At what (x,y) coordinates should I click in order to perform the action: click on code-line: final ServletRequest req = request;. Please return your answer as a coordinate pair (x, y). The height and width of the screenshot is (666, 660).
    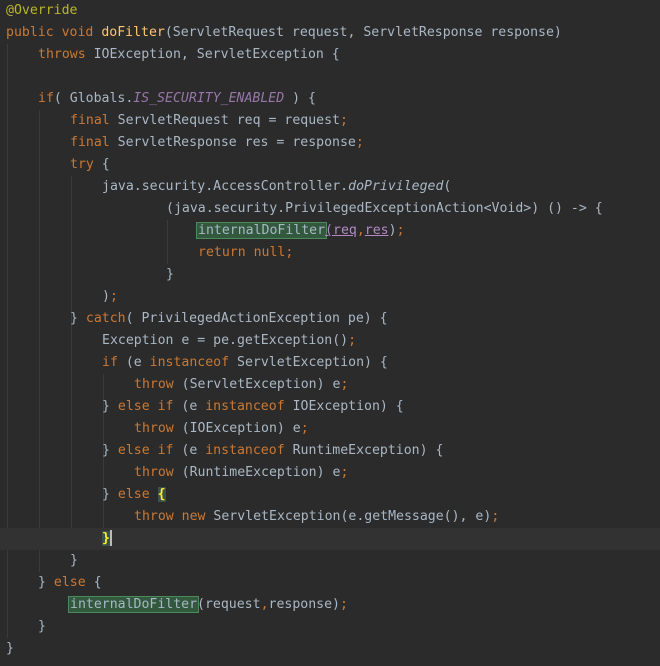
    Looking at the image, I should click on (330, 121).